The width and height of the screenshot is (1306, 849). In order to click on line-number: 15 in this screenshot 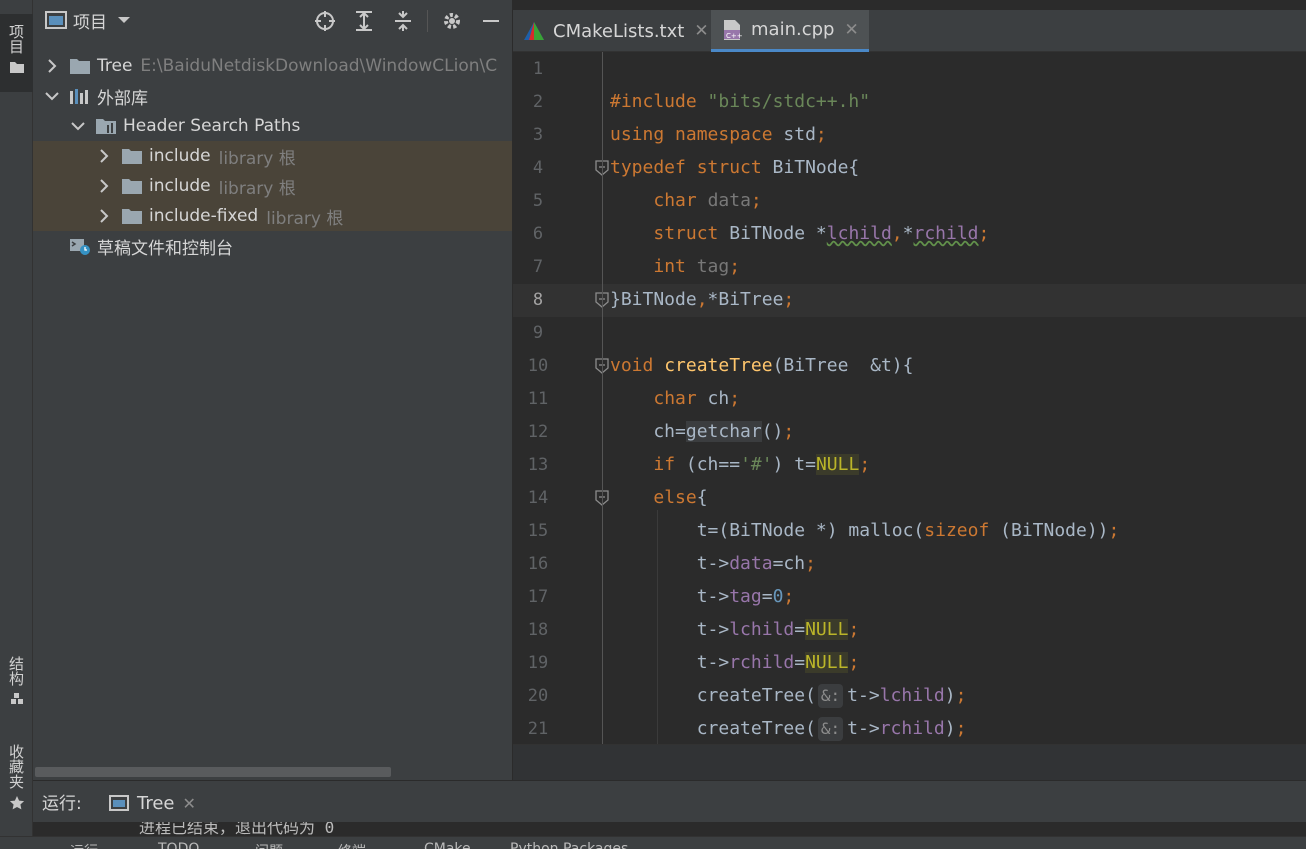, I will do `click(538, 531)`.